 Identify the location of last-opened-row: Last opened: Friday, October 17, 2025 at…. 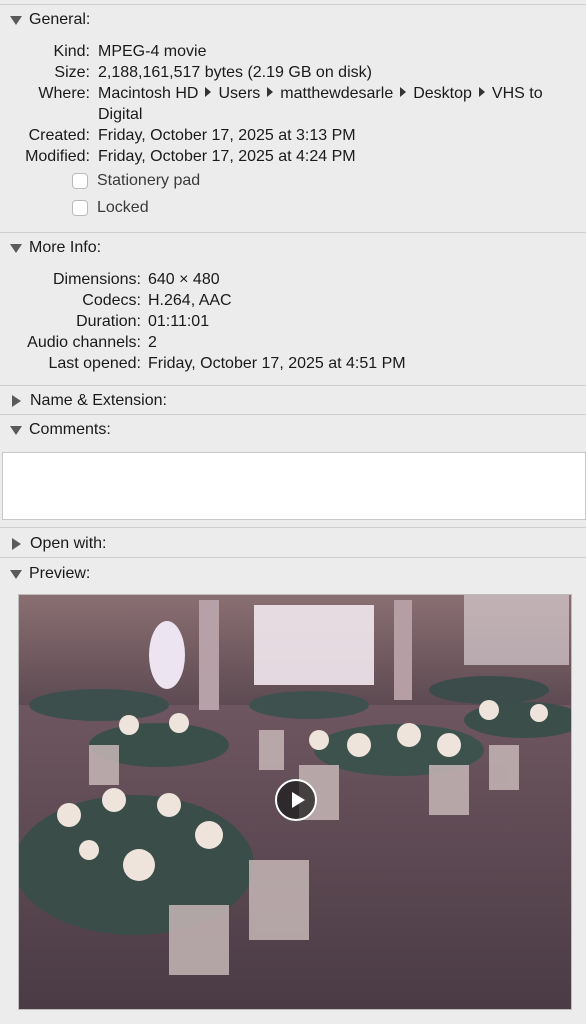
(203, 363).